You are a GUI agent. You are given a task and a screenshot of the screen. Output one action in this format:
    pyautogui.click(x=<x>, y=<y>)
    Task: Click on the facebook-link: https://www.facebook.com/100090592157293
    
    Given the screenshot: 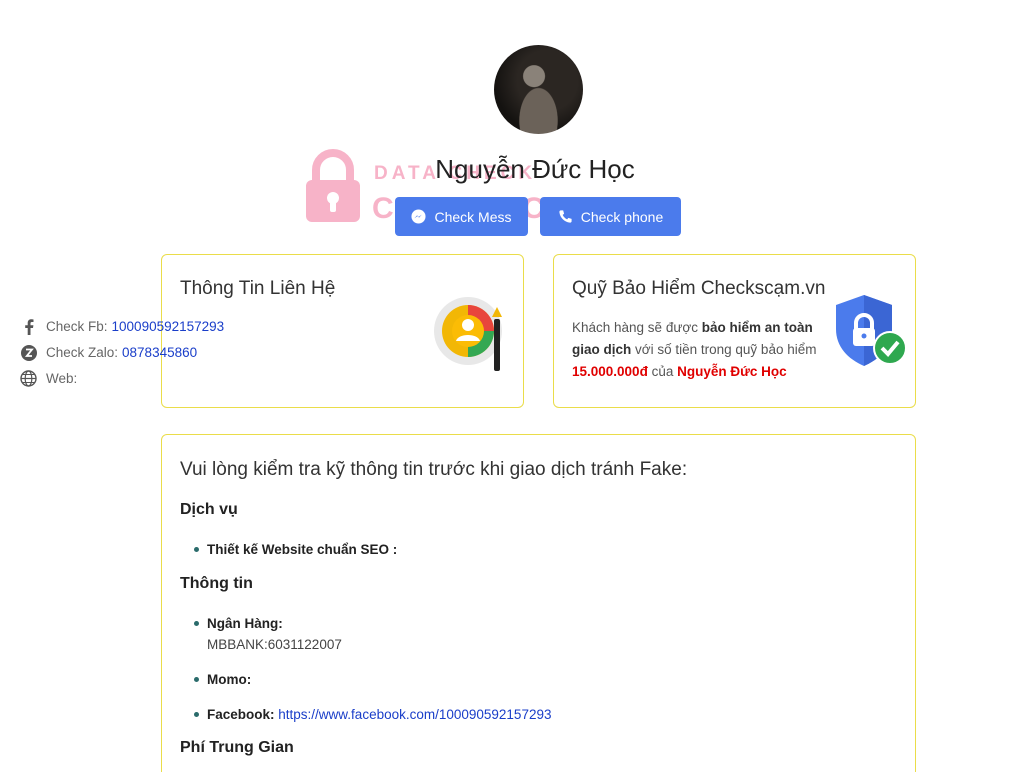 What is the action you would take?
    pyautogui.click(x=414, y=714)
    